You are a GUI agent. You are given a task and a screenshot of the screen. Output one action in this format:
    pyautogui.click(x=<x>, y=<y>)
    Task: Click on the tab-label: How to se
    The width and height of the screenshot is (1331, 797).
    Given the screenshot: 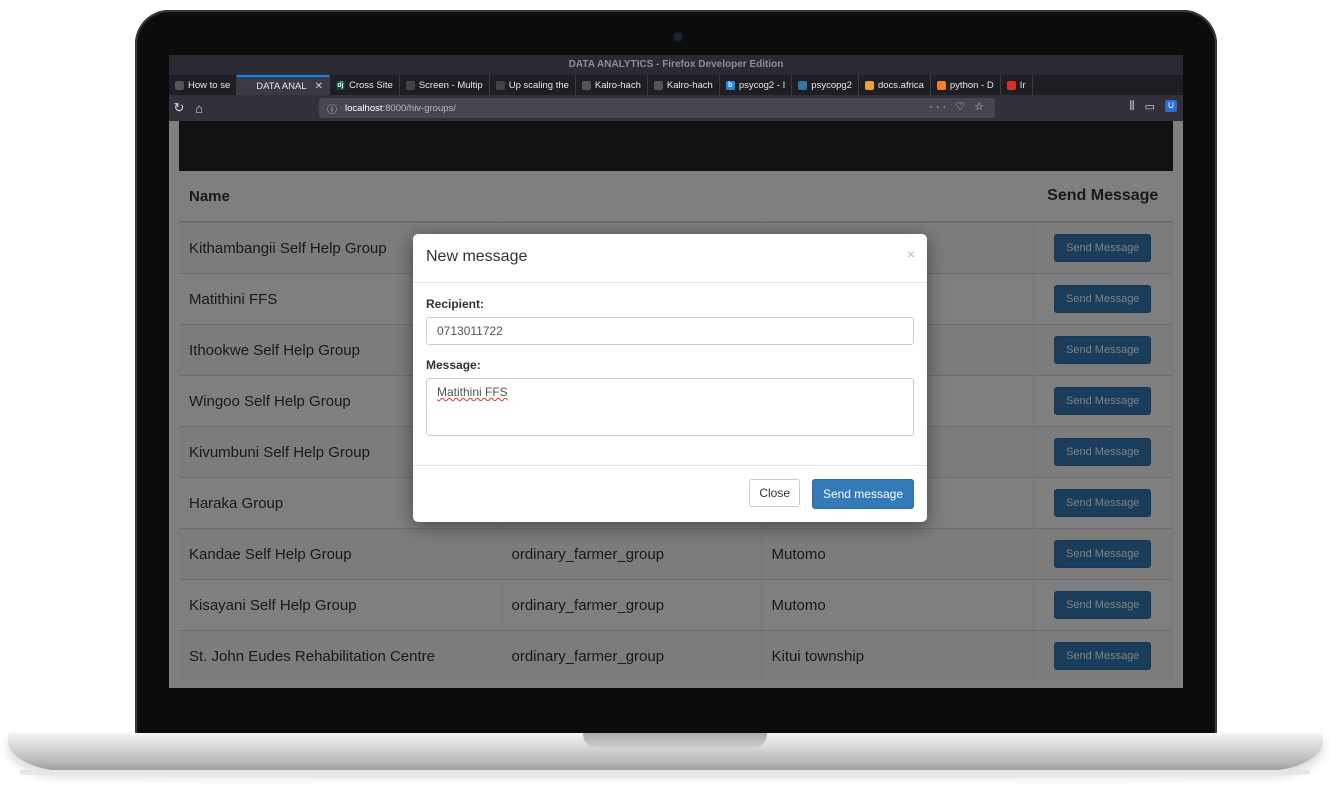 What is the action you would take?
    pyautogui.click(x=209, y=85)
    